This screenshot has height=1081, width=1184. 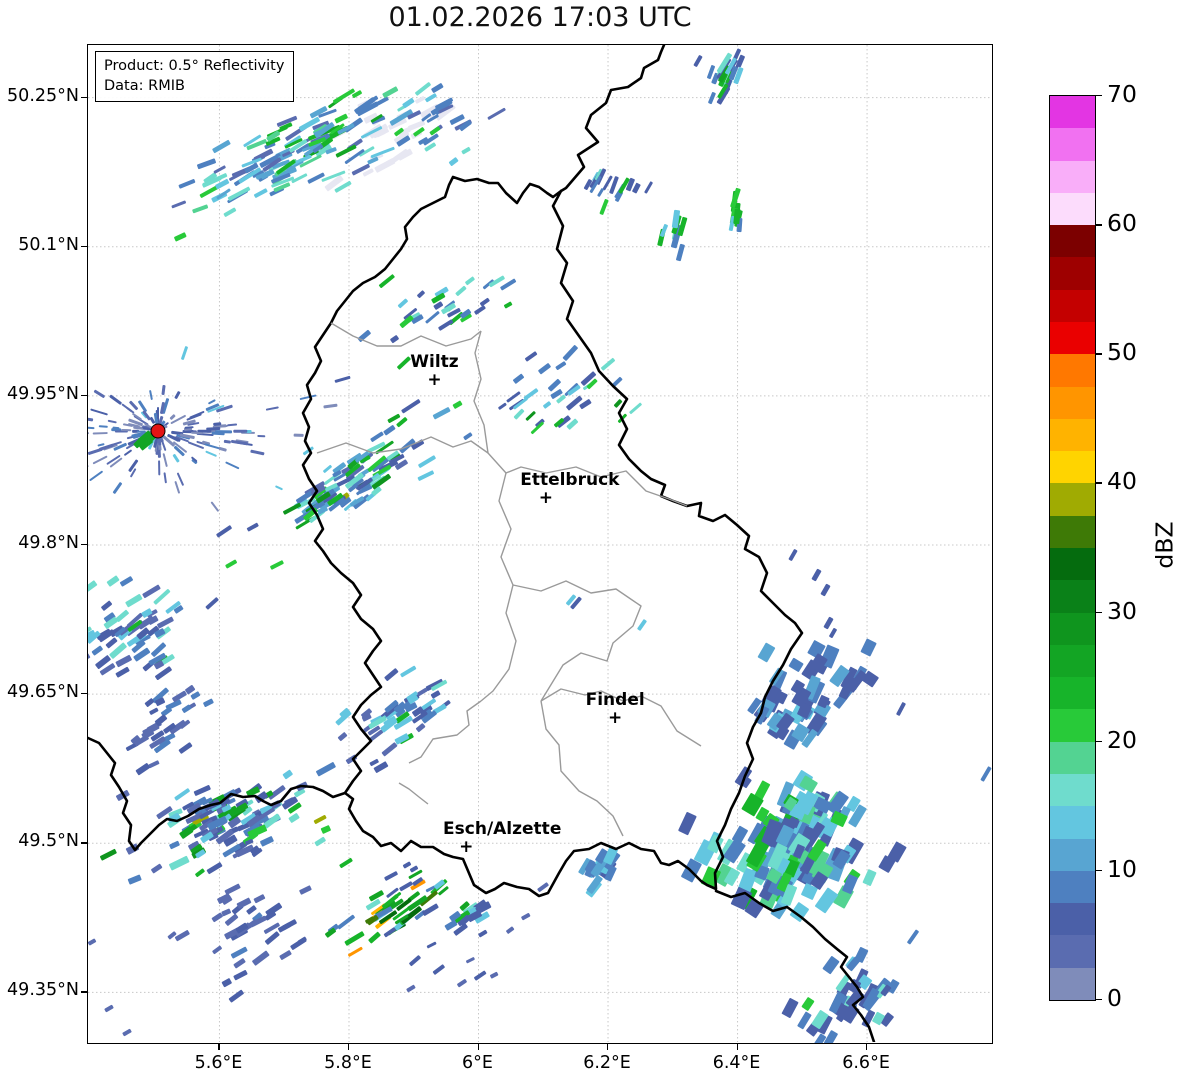 I want to click on colorbar-tick-label: 40, so click(x=1122, y=481).